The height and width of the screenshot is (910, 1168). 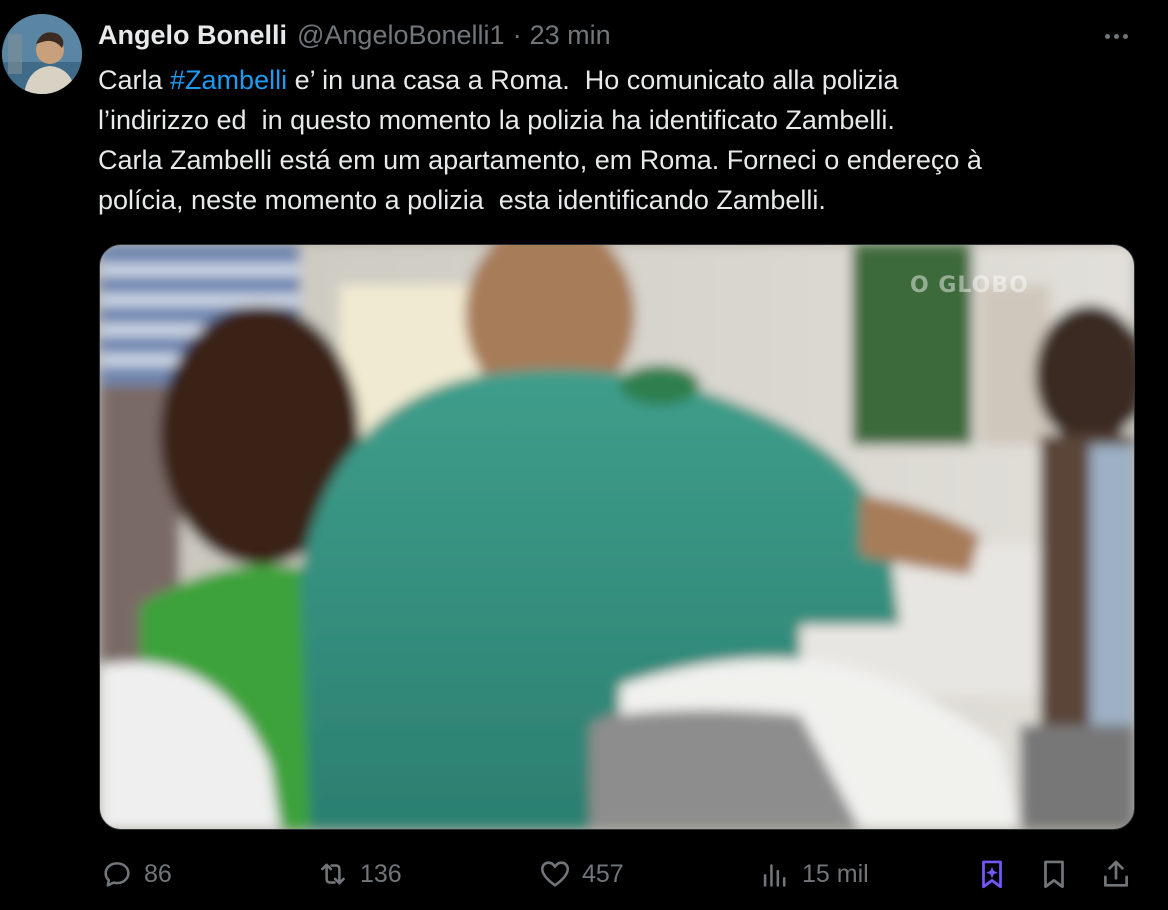 I want to click on repost-button: 136, so click(x=359, y=874).